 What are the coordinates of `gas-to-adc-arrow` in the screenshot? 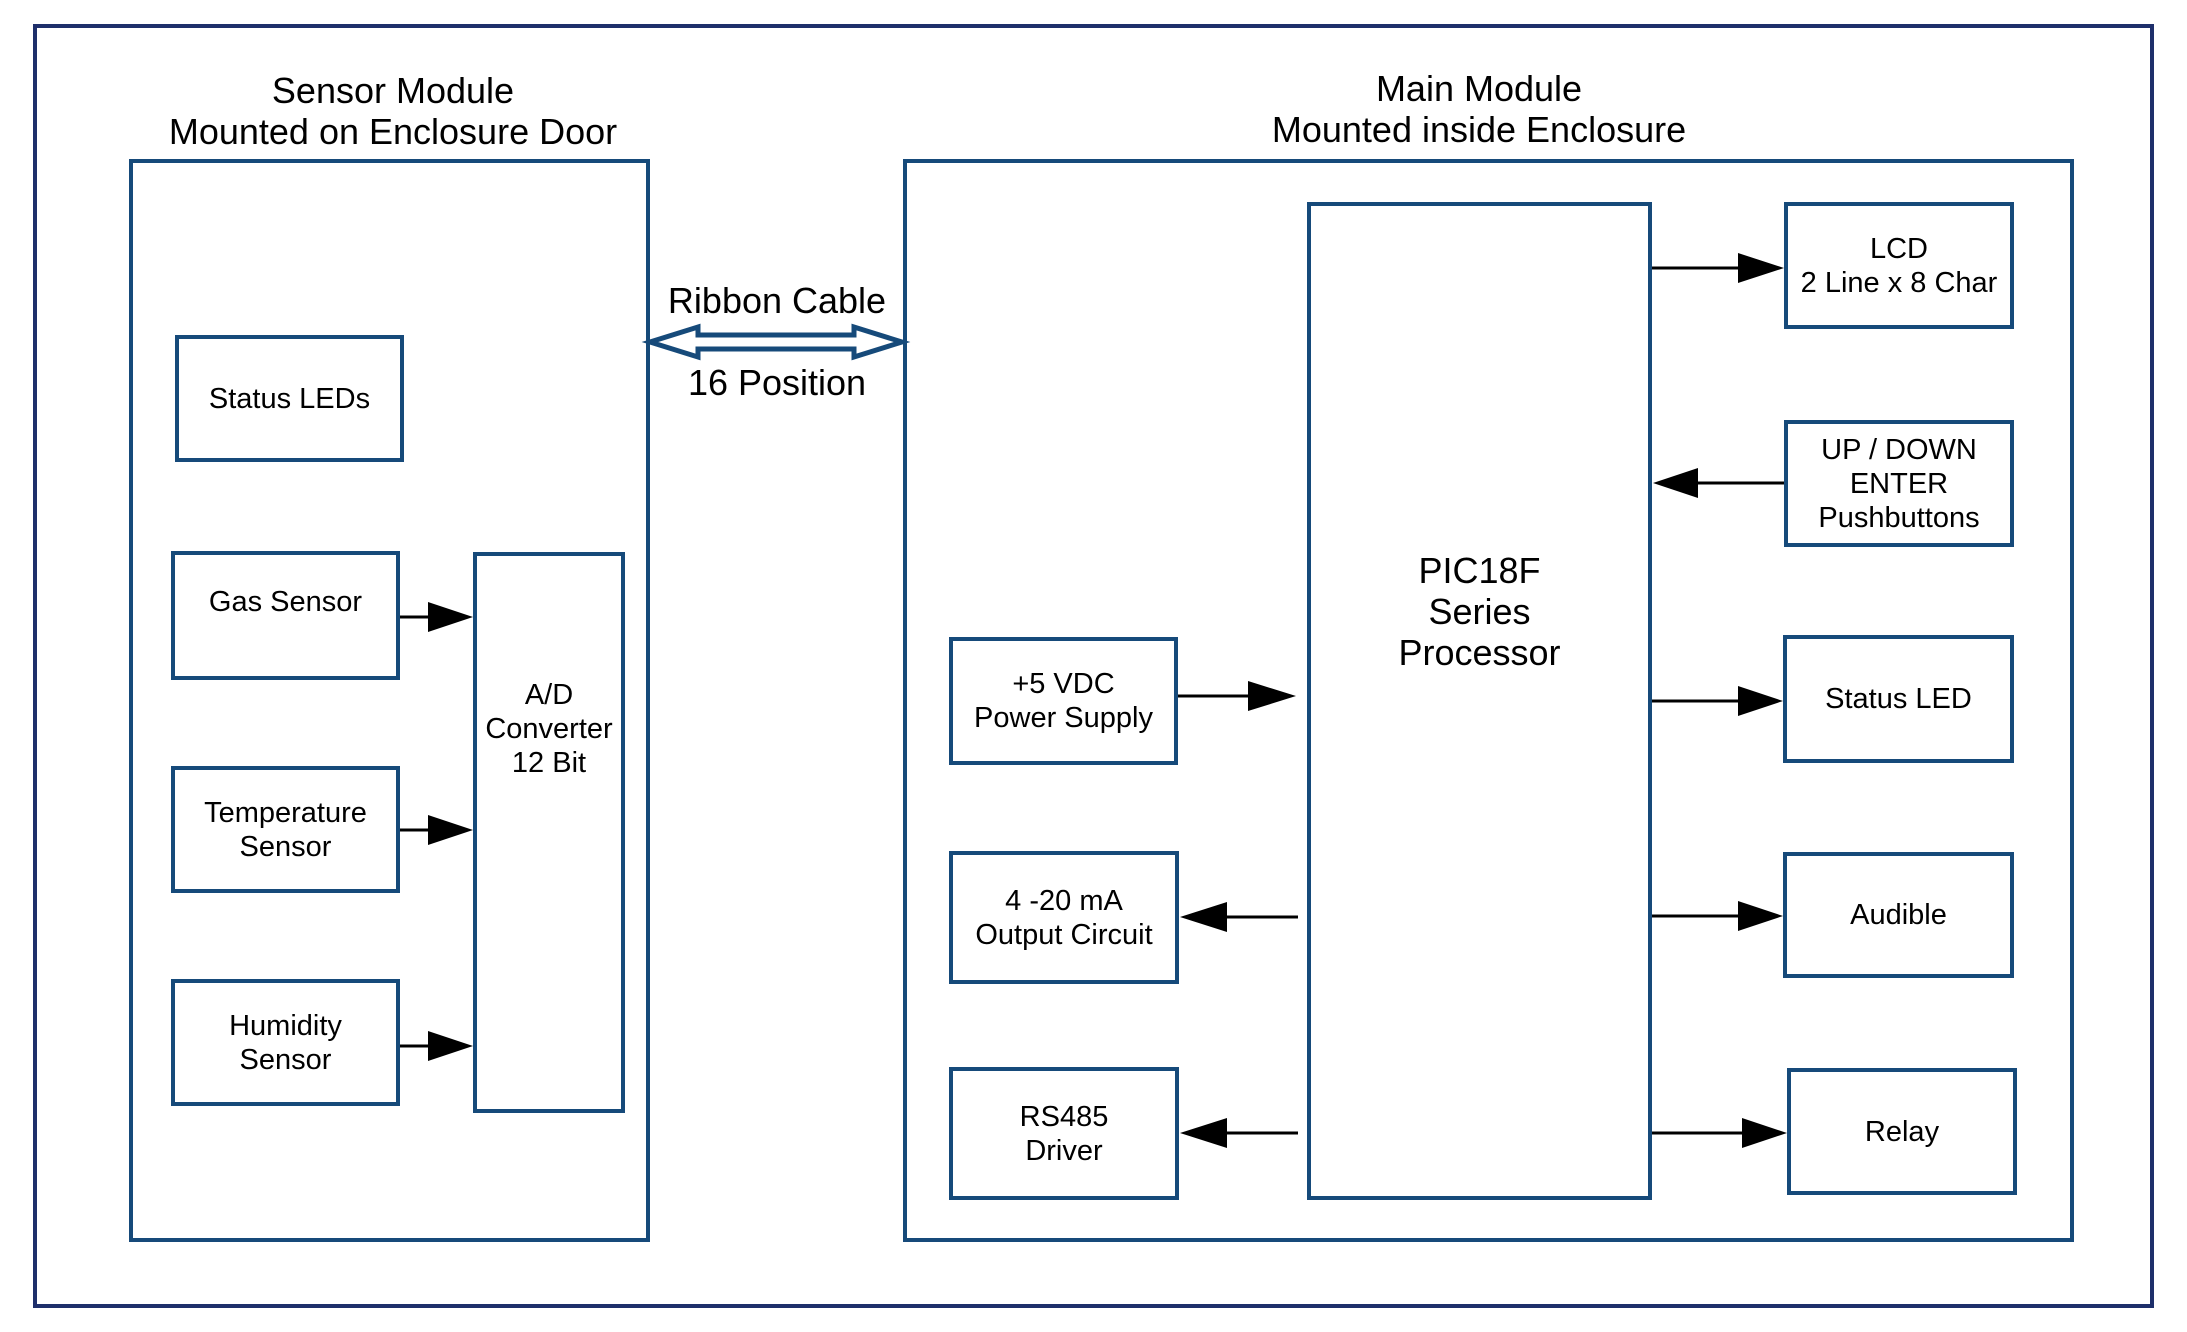 It's located at (436, 617).